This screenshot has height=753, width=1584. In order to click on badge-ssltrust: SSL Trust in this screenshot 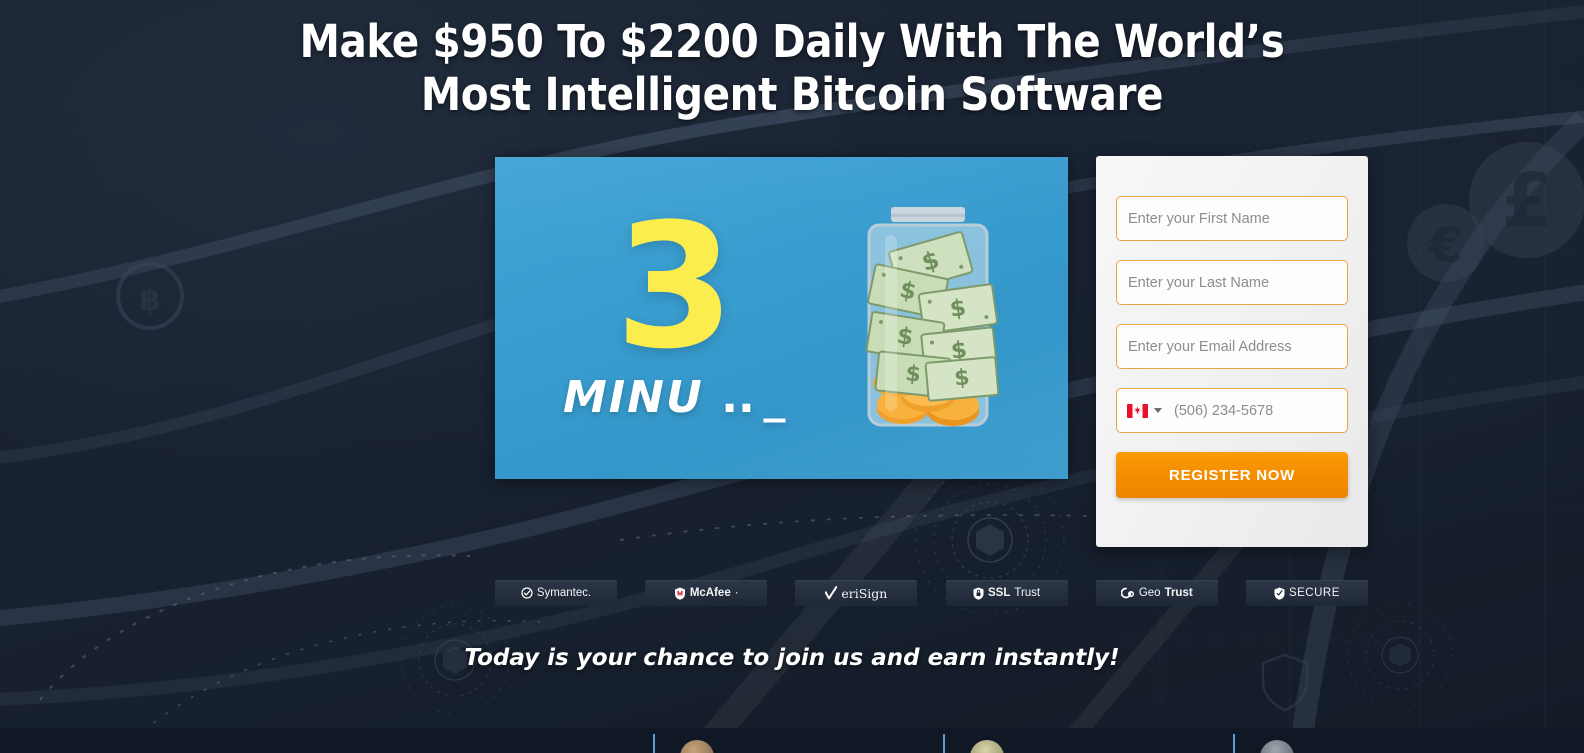, I will do `click(1006, 593)`.